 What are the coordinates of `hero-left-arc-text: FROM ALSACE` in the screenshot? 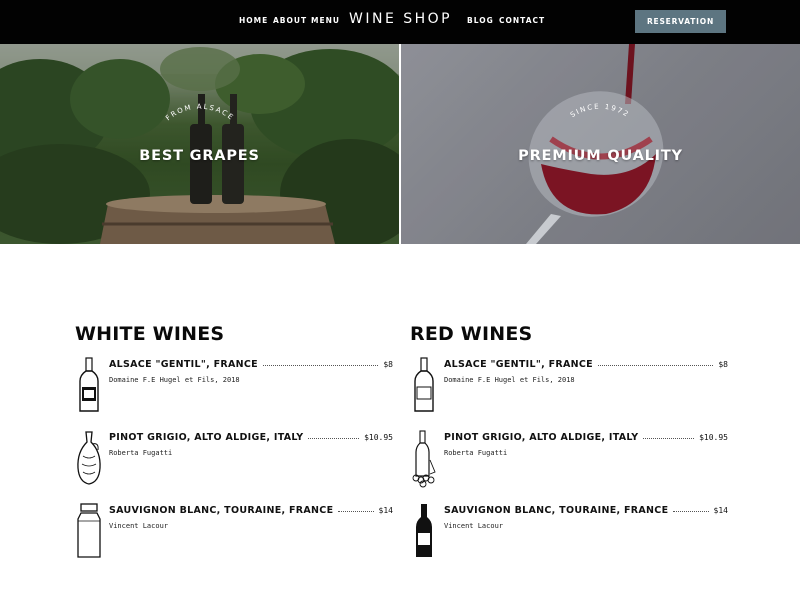 It's located at (199, 113).